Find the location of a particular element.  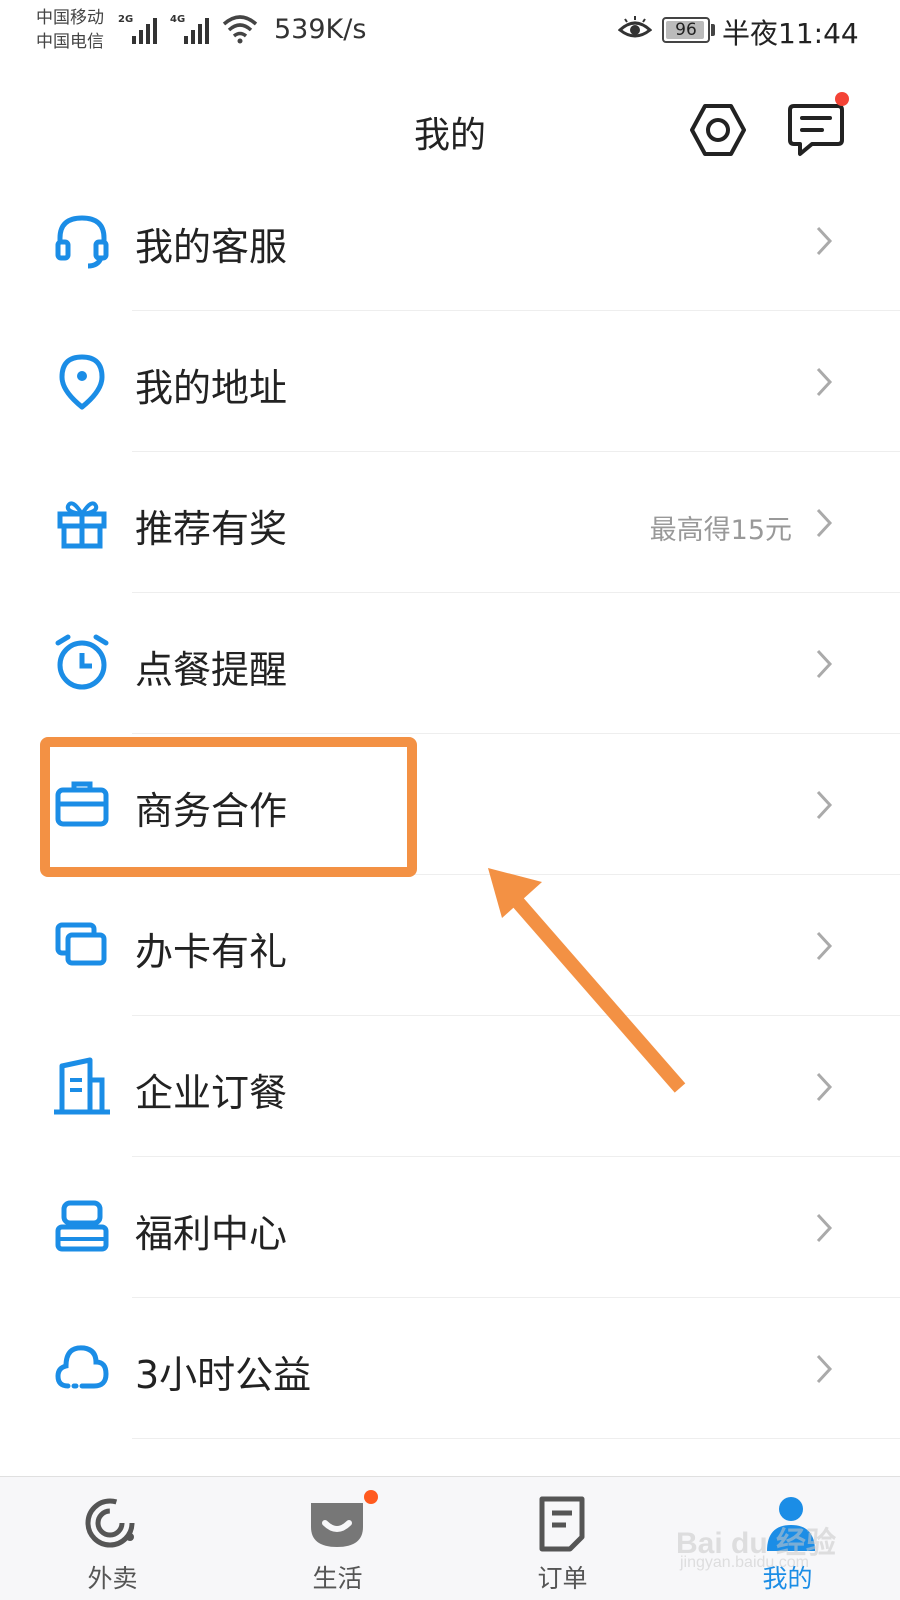

carrier-2: 中国电信 is located at coordinates (70, 42).